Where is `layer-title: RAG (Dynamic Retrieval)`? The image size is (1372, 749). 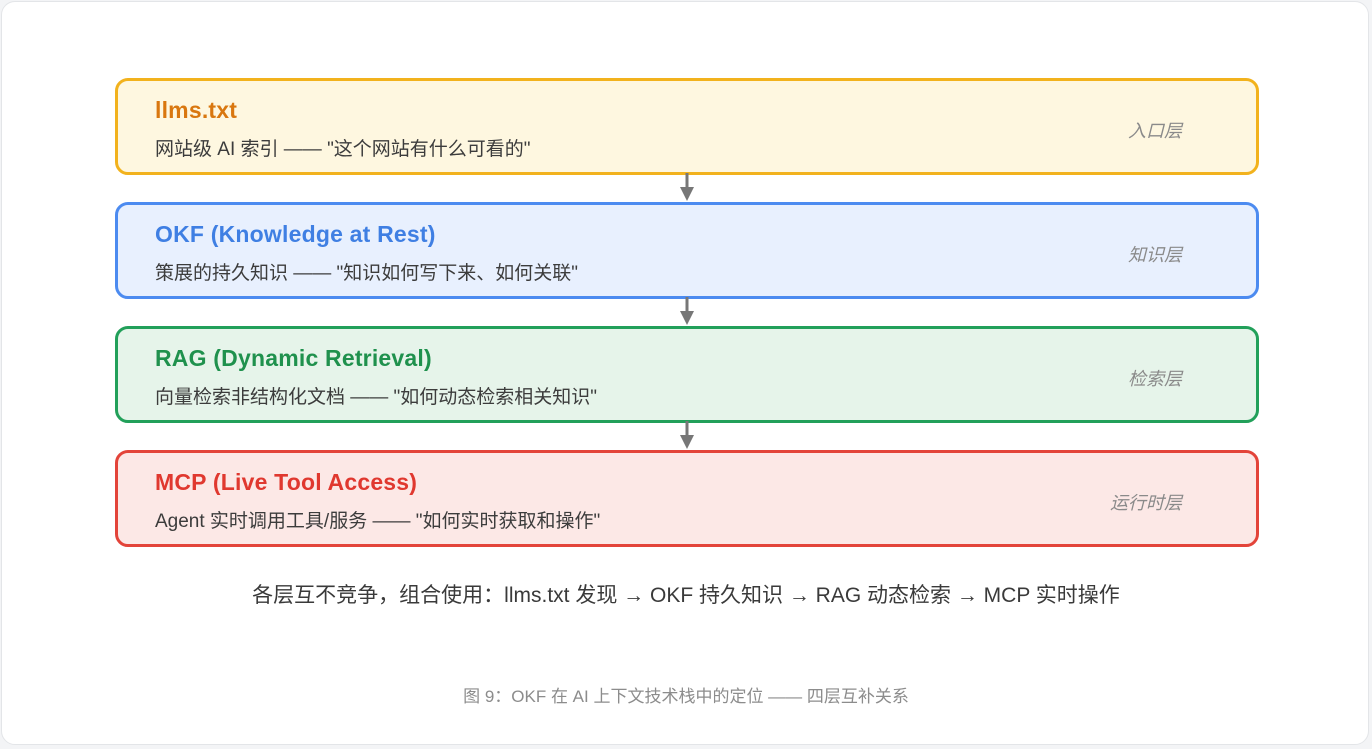 layer-title: RAG (Dynamic Retrieval) is located at coordinates (293, 358).